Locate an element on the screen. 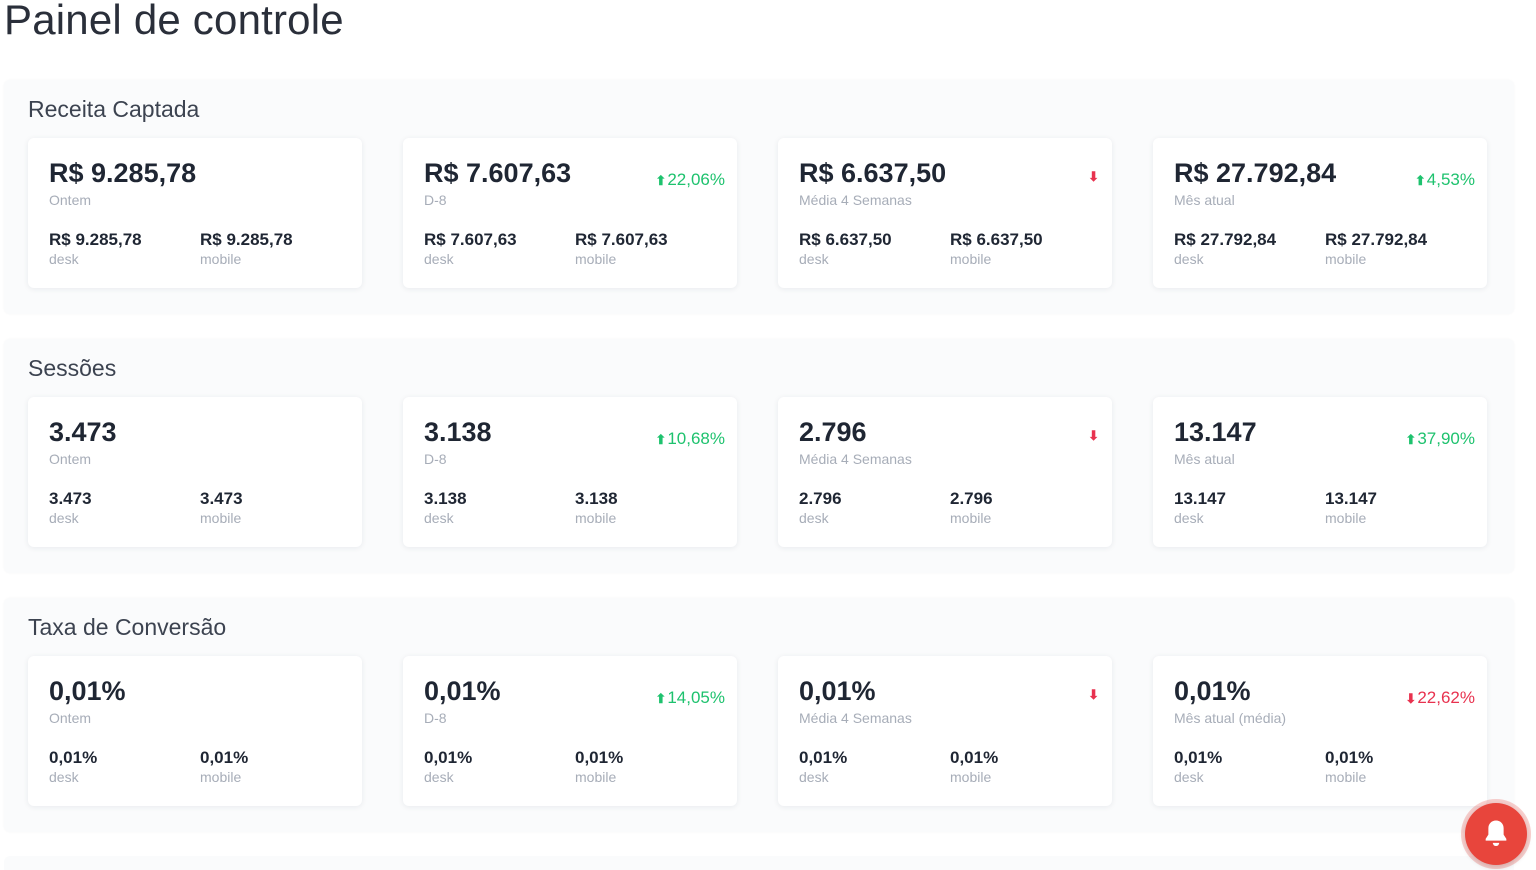  trend-percent: 4,53% is located at coordinates (1450, 179).